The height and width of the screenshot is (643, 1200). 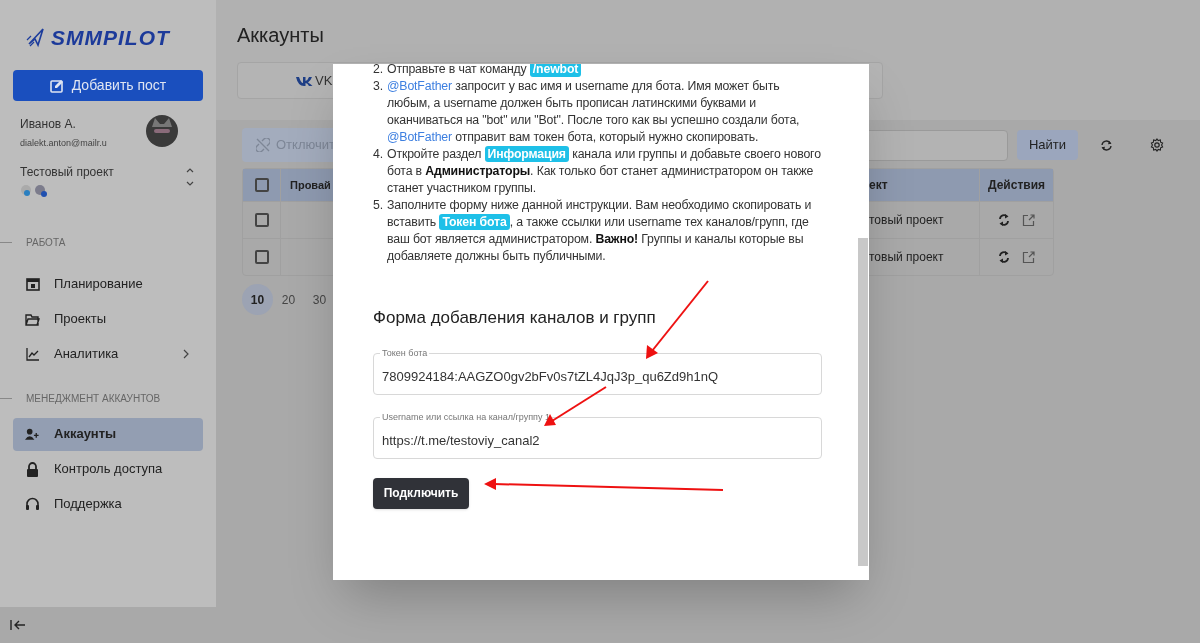 I want to click on page-title: Аккаунты, so click(x=280, y=35).